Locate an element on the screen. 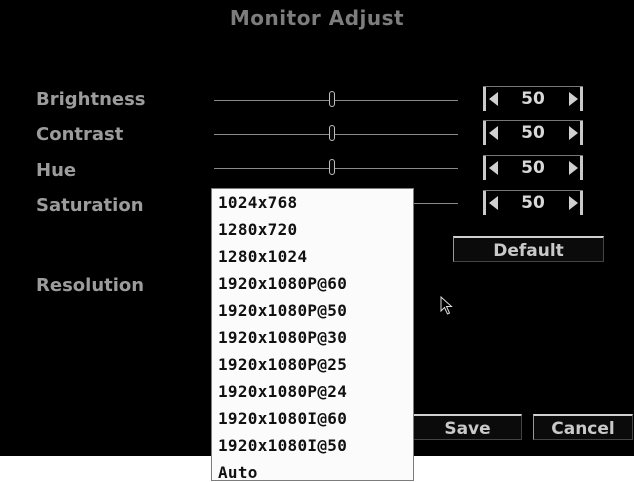 This screenshot has width=634, height=482. hue-slider-track is located at coordinates (336, 168).